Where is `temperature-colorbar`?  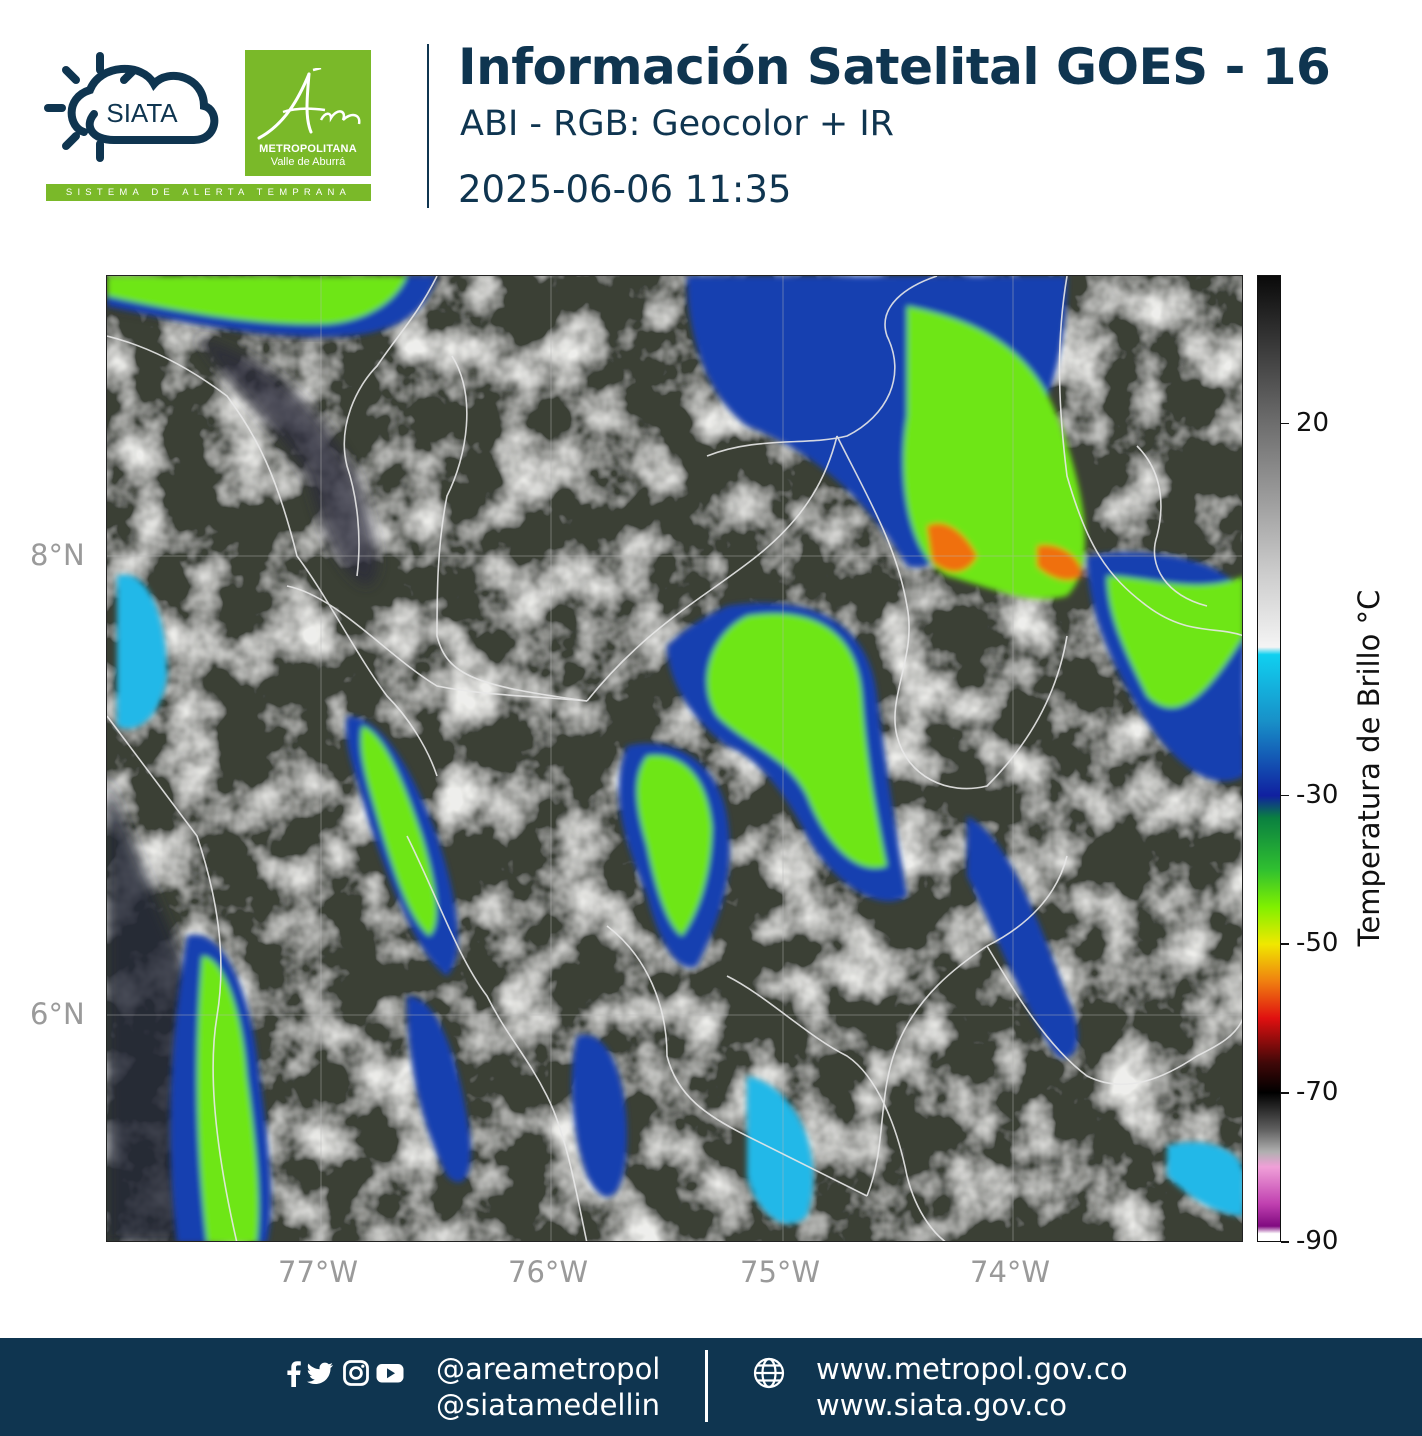 temperature-colorbar is located at coordinates (1269, 758).